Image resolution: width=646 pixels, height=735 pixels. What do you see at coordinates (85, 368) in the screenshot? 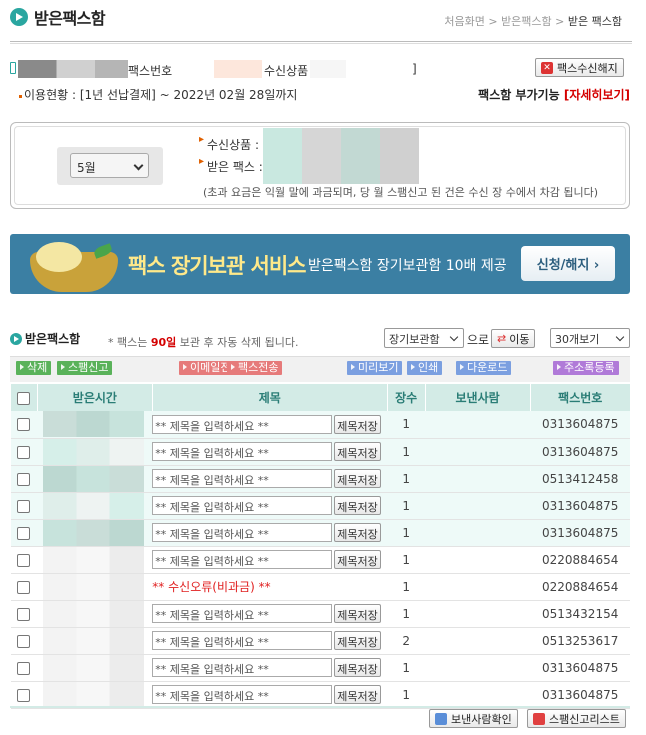
I see `spam-report-button: 스팸신고` at bounding box center [85, 368].